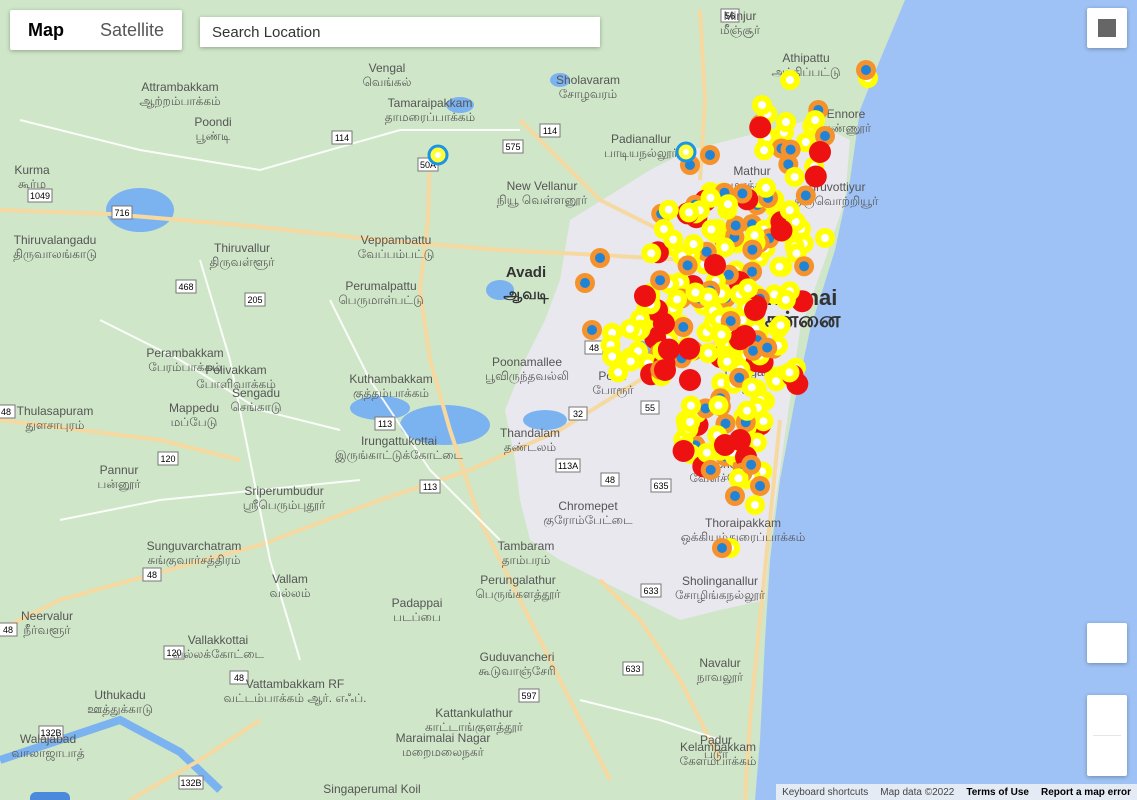 The image size is (1137, 800). Describe the element at coordinates (1086, 792) in the screenshot. I see `report-error-link: Report a map error` at that location.